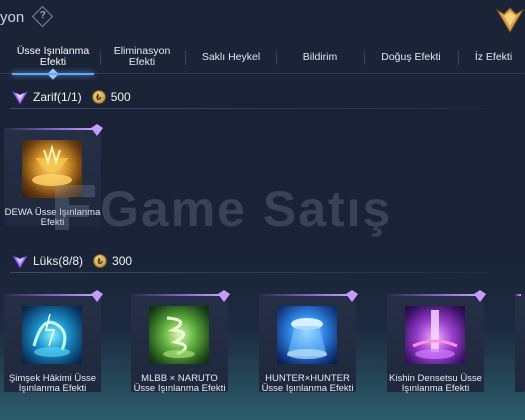 The width and height of the screenshot is (525, 420). Describe the element at coordinates (52, 383) in the screenshot. I see `effect-name: Şimşek Hâkimi Üsse Işınlanma Efekti` at that location.